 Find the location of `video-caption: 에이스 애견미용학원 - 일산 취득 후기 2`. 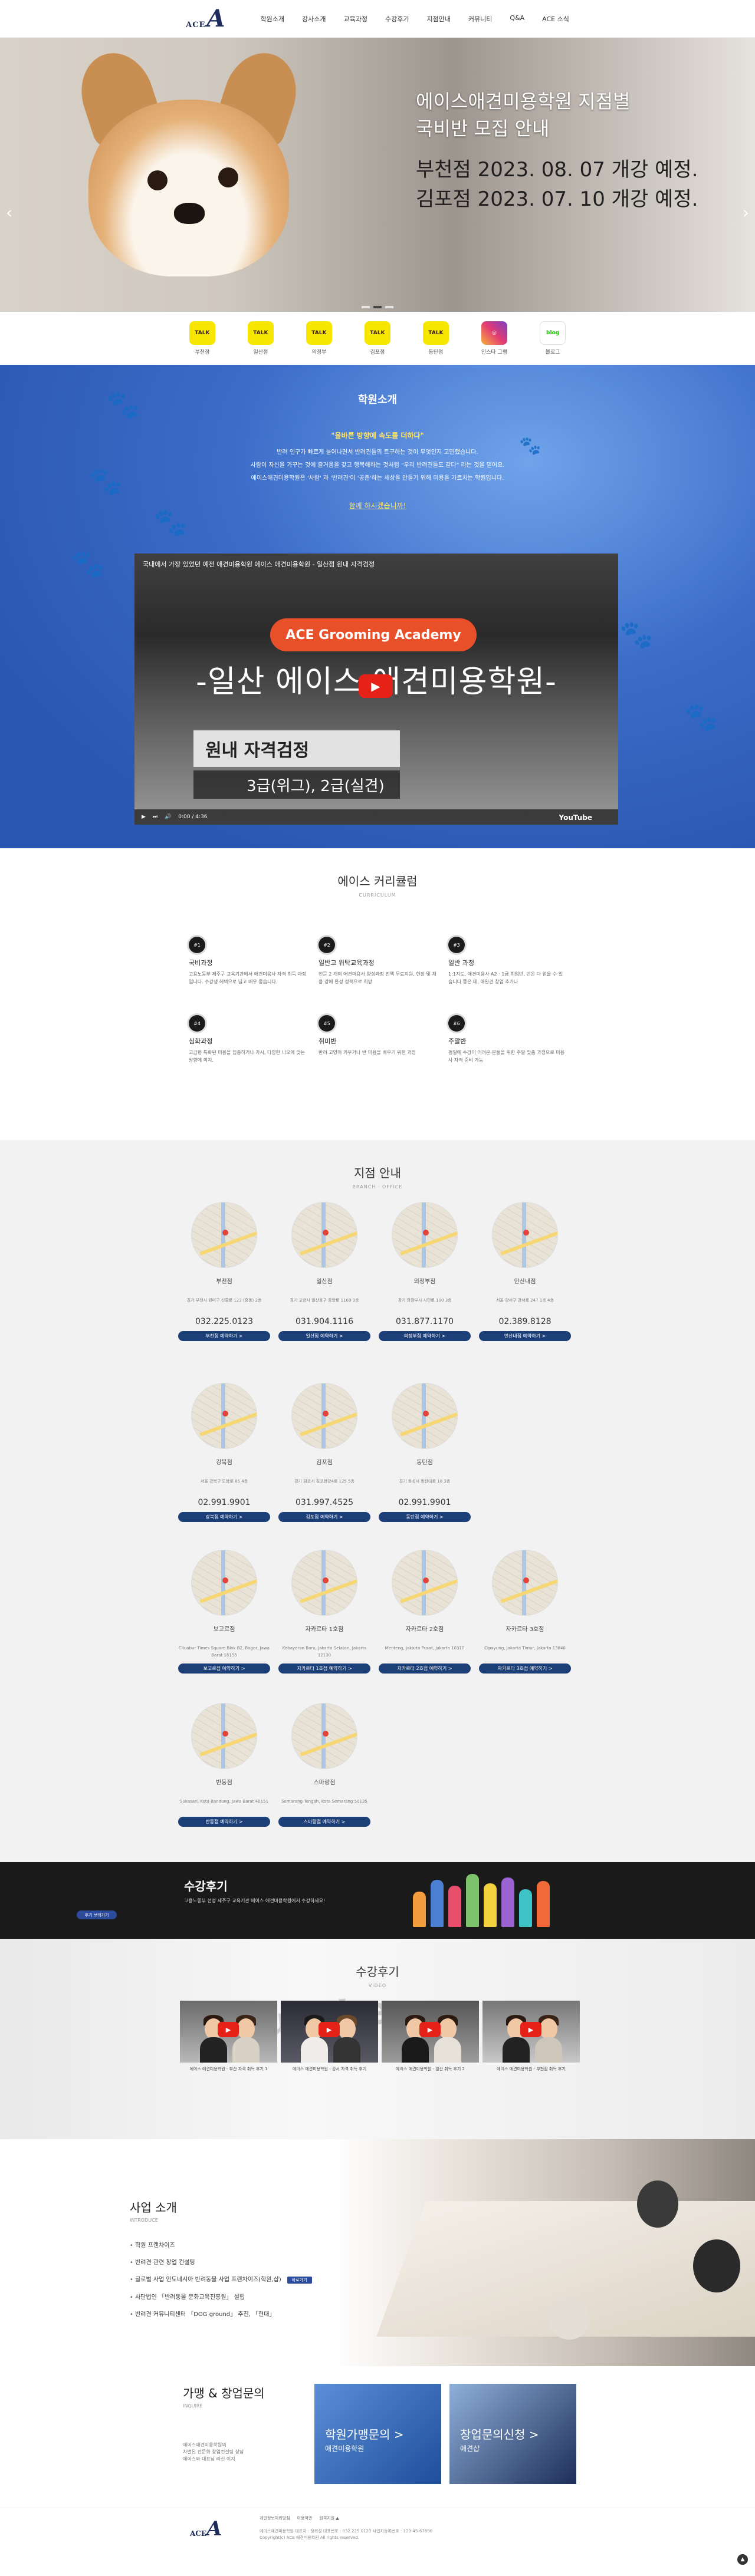

video-caption: 에이스 애견미용학원 - 일산 취득 후기 2 is located at coordinates (430, 2069).